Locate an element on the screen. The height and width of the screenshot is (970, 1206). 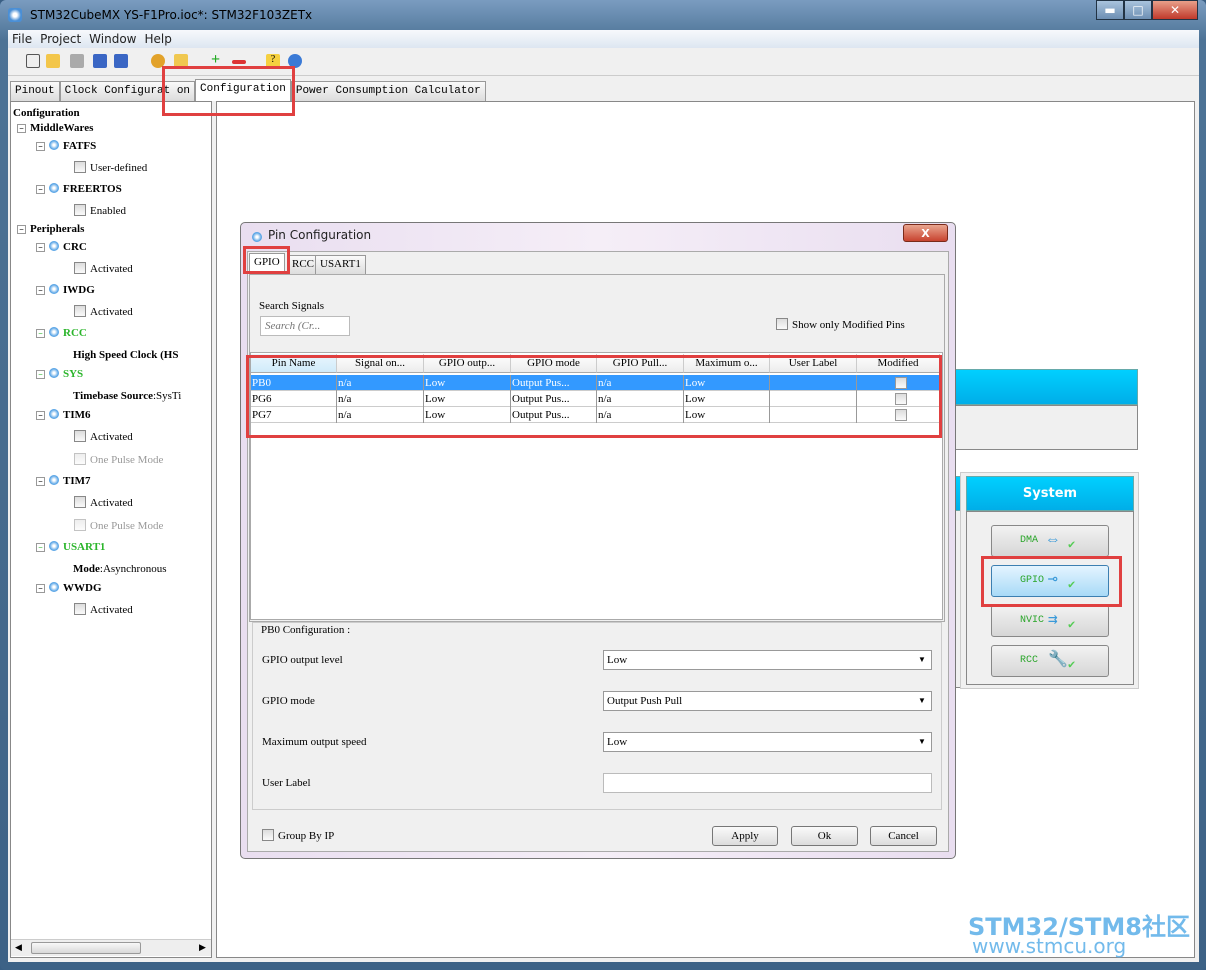
open-folder-icon is located at coordinates (53, 61).